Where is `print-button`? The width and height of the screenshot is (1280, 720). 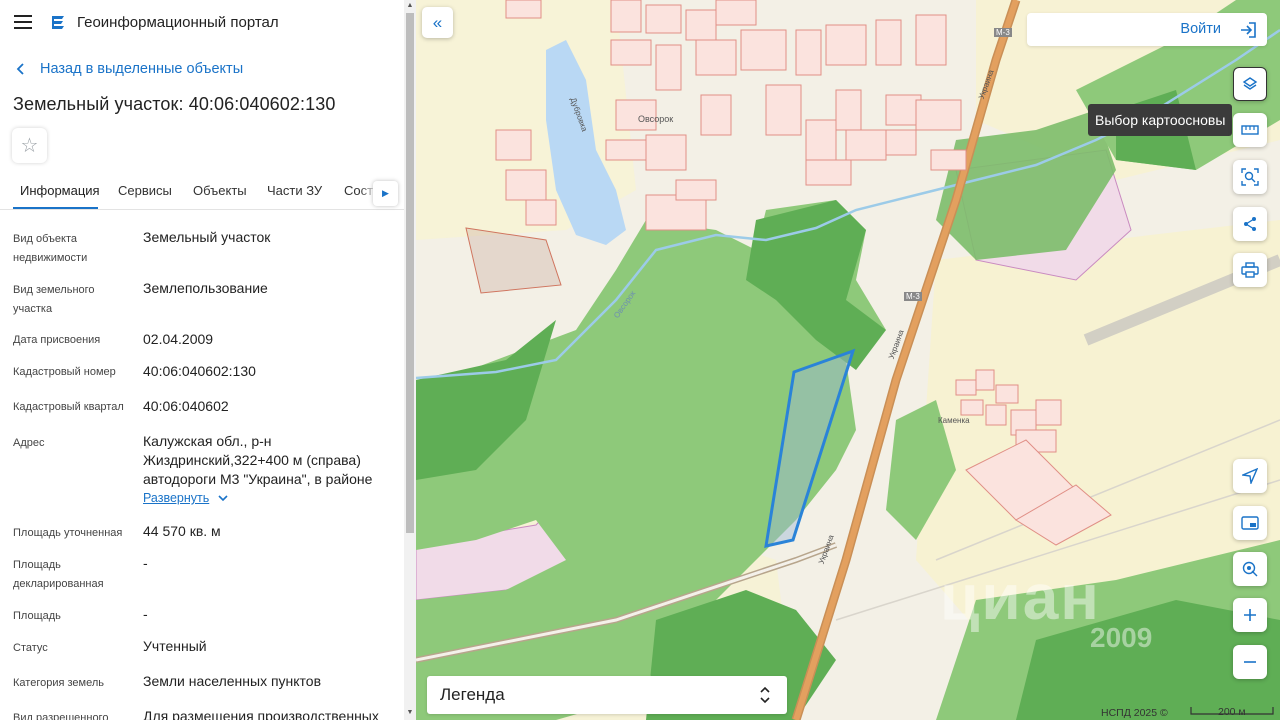 print-button is located at coordinates (1250, 270).